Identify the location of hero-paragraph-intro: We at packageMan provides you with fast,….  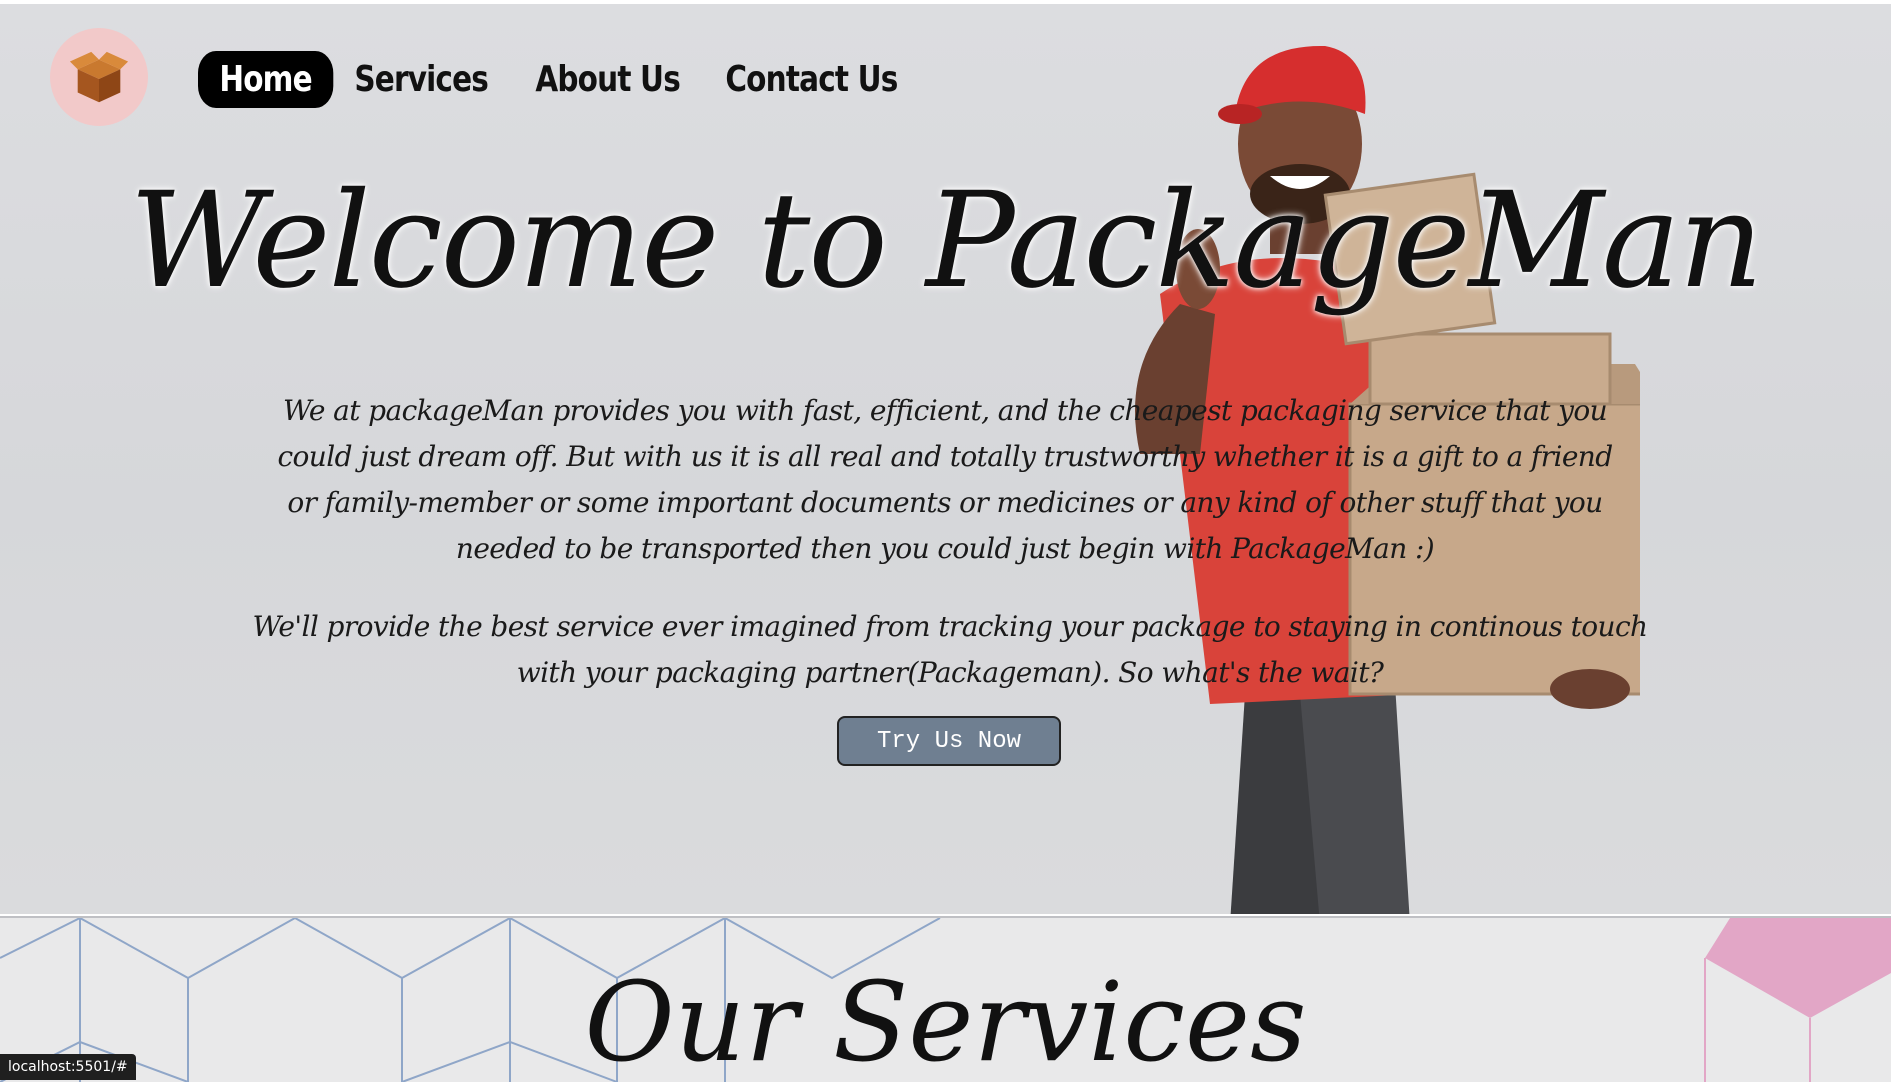
(945, 479).